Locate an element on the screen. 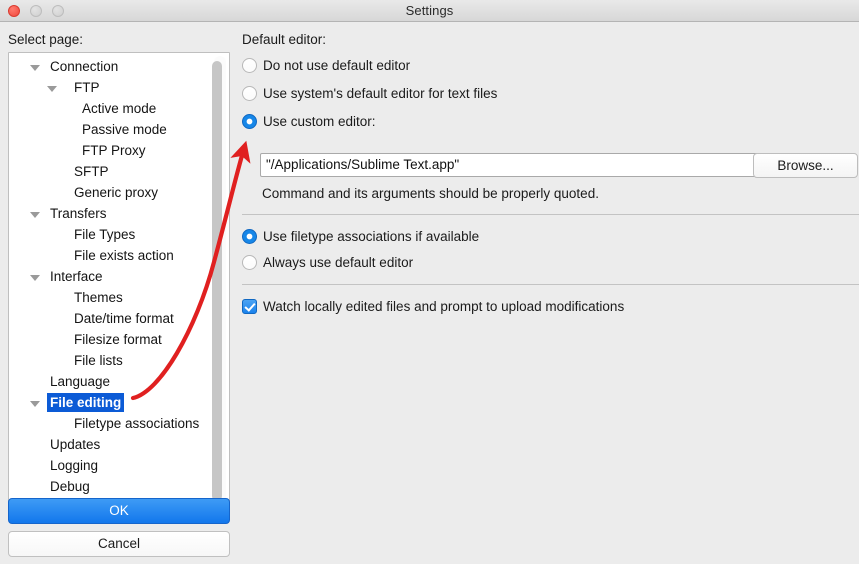  tree-item-label: Updates is located at coordinates (75, 444).